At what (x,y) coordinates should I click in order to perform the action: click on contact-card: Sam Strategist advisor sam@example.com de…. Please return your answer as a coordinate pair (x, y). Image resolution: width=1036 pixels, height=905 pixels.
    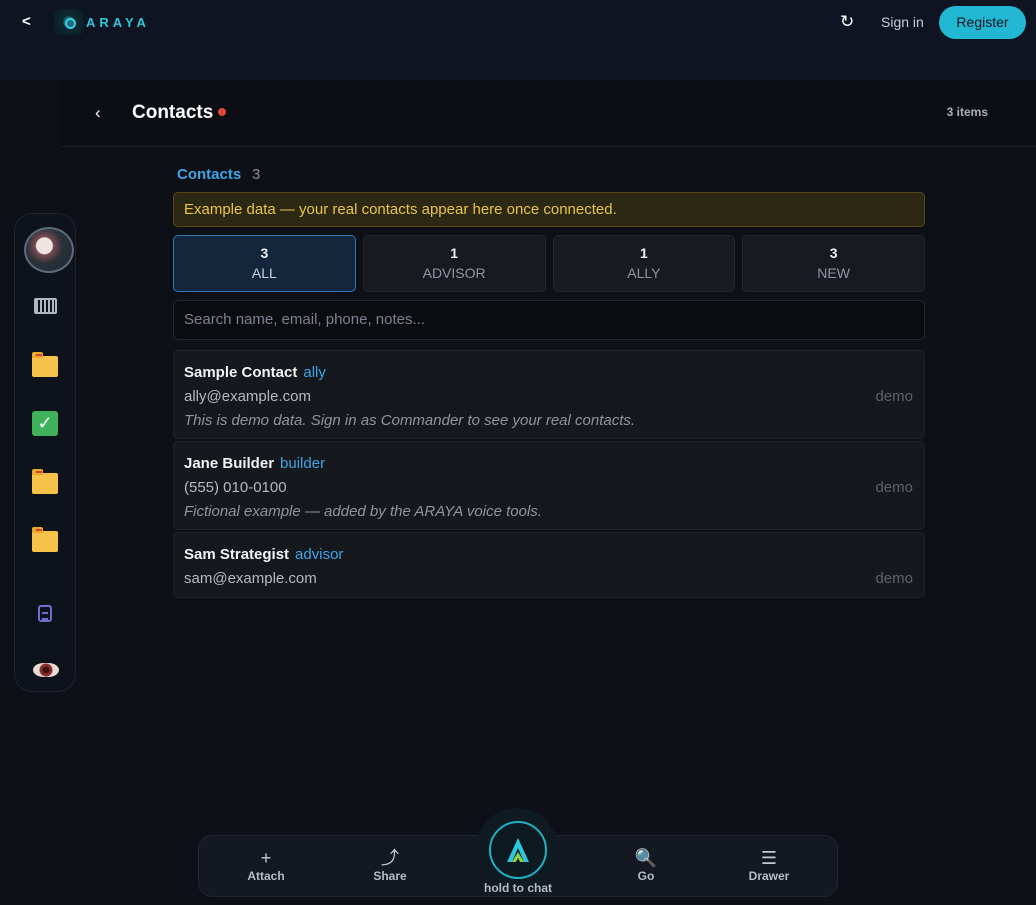
    Looking at the image, I should click on (549, 565).